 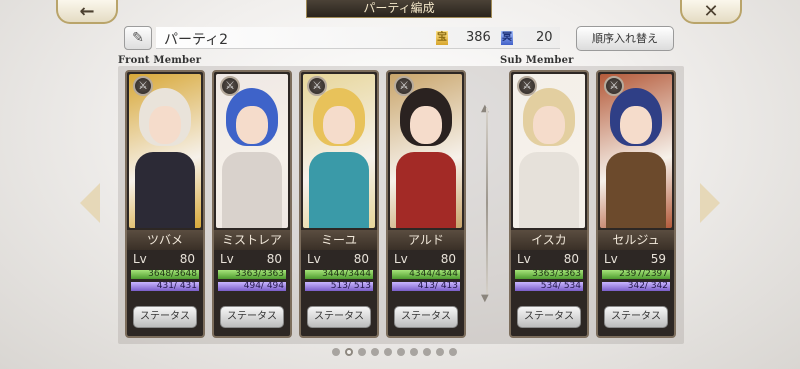 I want to click on level-value: 59, so click(x=658, y=259).